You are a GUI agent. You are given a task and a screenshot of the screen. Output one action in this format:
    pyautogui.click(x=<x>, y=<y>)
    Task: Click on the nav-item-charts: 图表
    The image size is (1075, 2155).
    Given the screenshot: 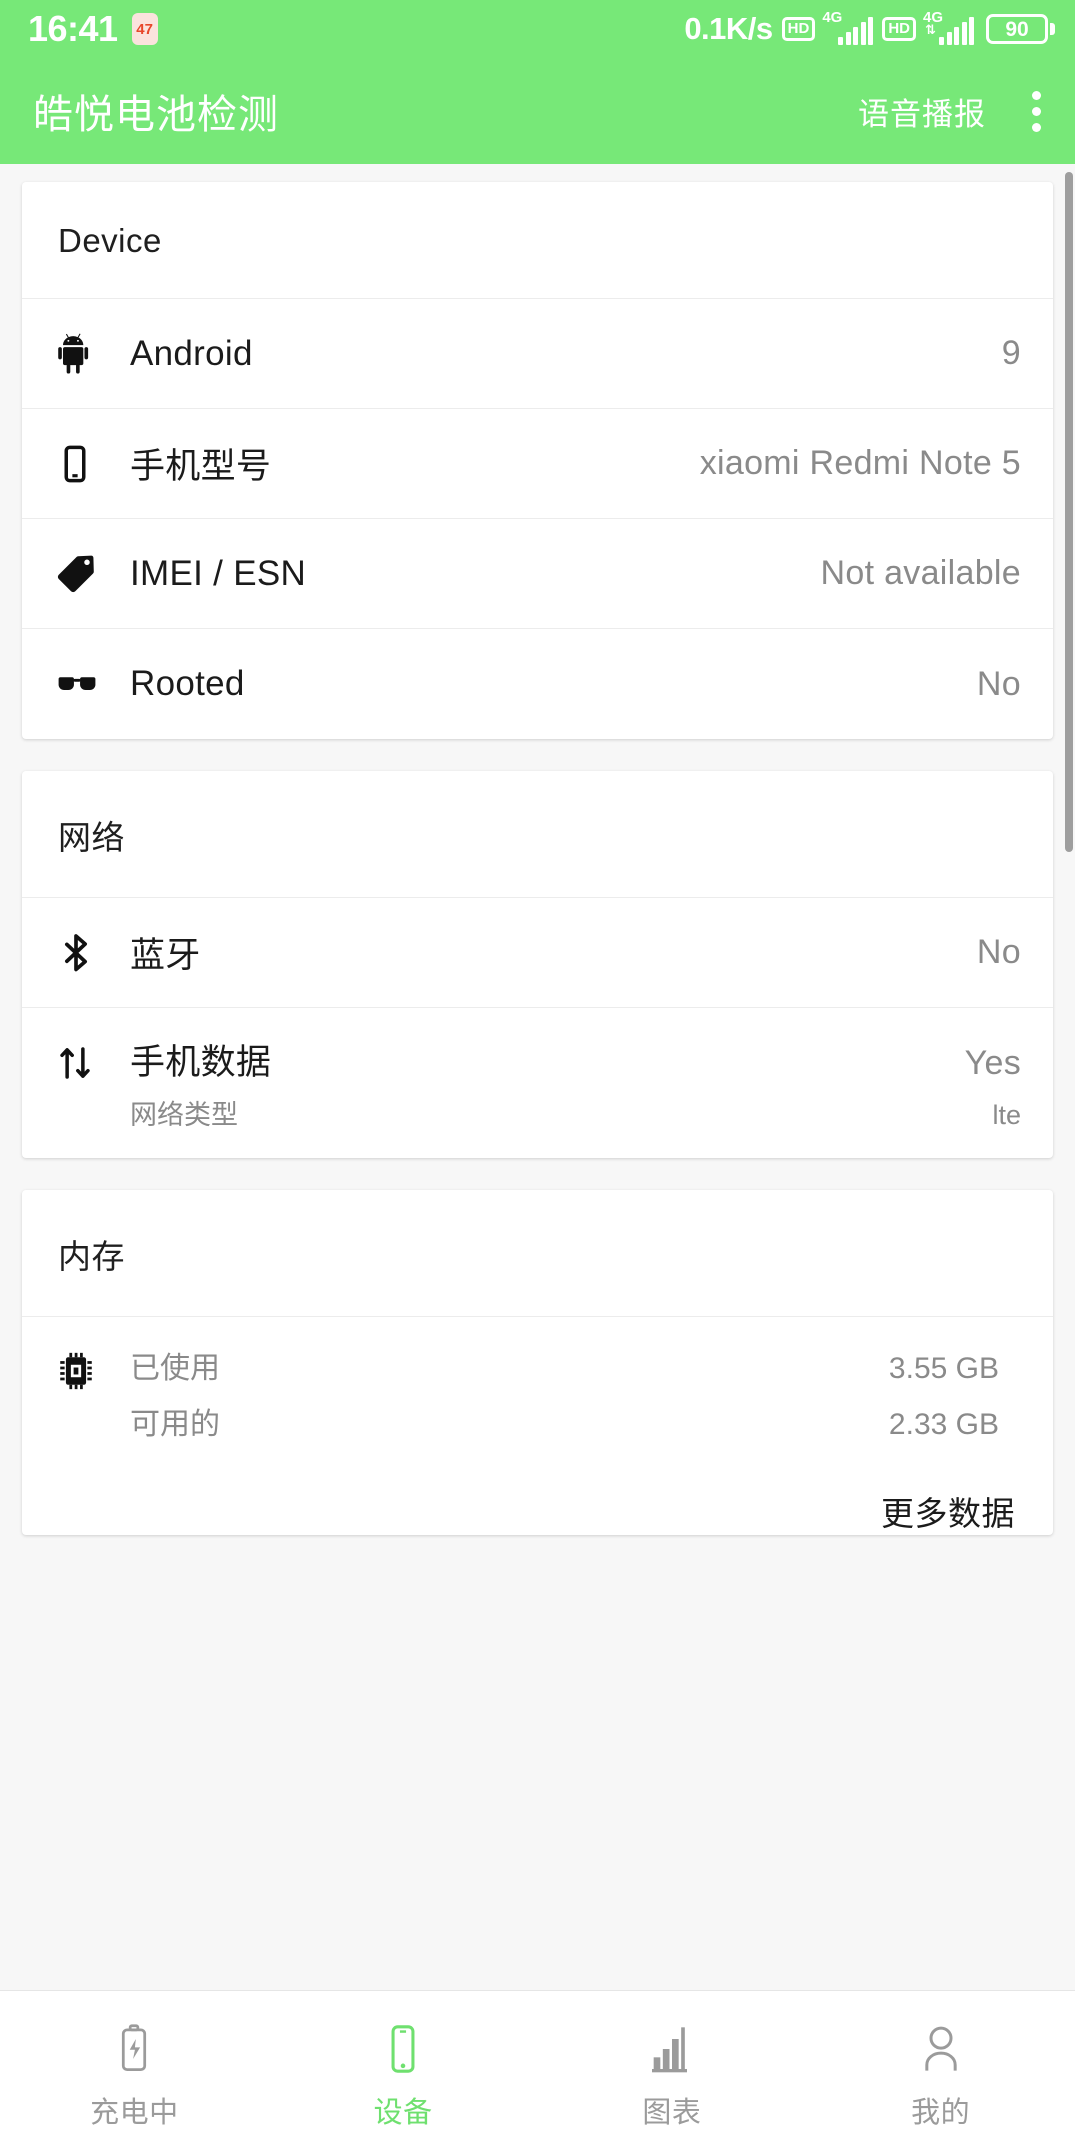 What is the action you would take?
    pyautogui.click(x=672, y=2073)
    